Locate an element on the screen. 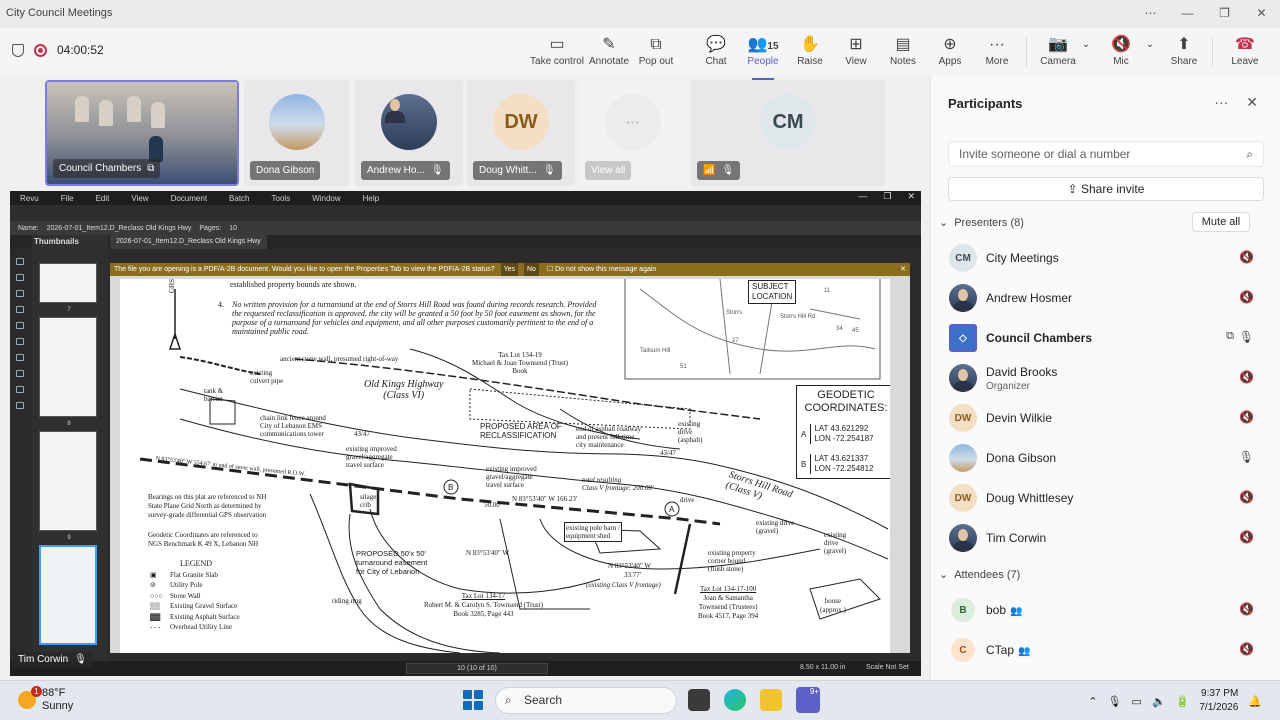 Image resolution: width=1280 pixels, height=720 pixels. more-options-icon: ⋯ is located at coordinates (1150, 14).